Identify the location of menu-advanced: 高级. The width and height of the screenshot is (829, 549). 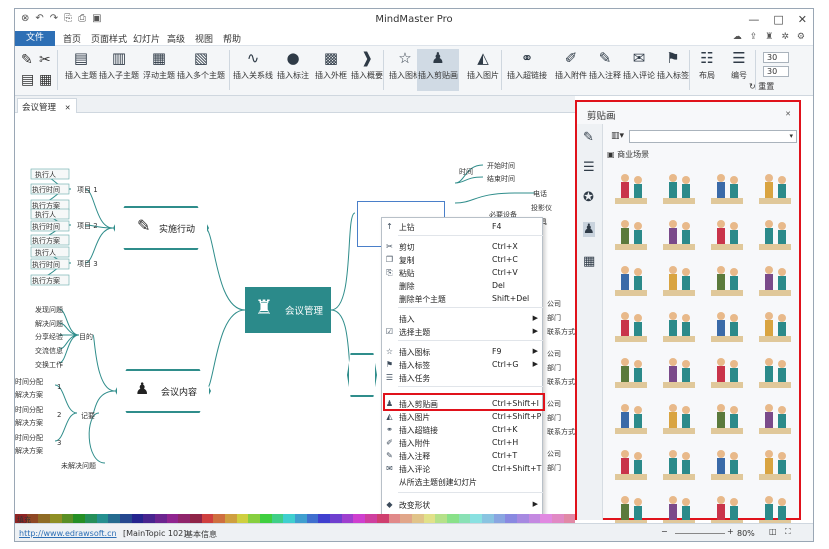
(176, 38).